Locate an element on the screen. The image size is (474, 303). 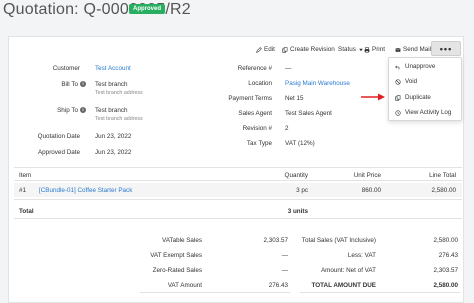
edit-label: Edit is located at coordinates (269, 49).